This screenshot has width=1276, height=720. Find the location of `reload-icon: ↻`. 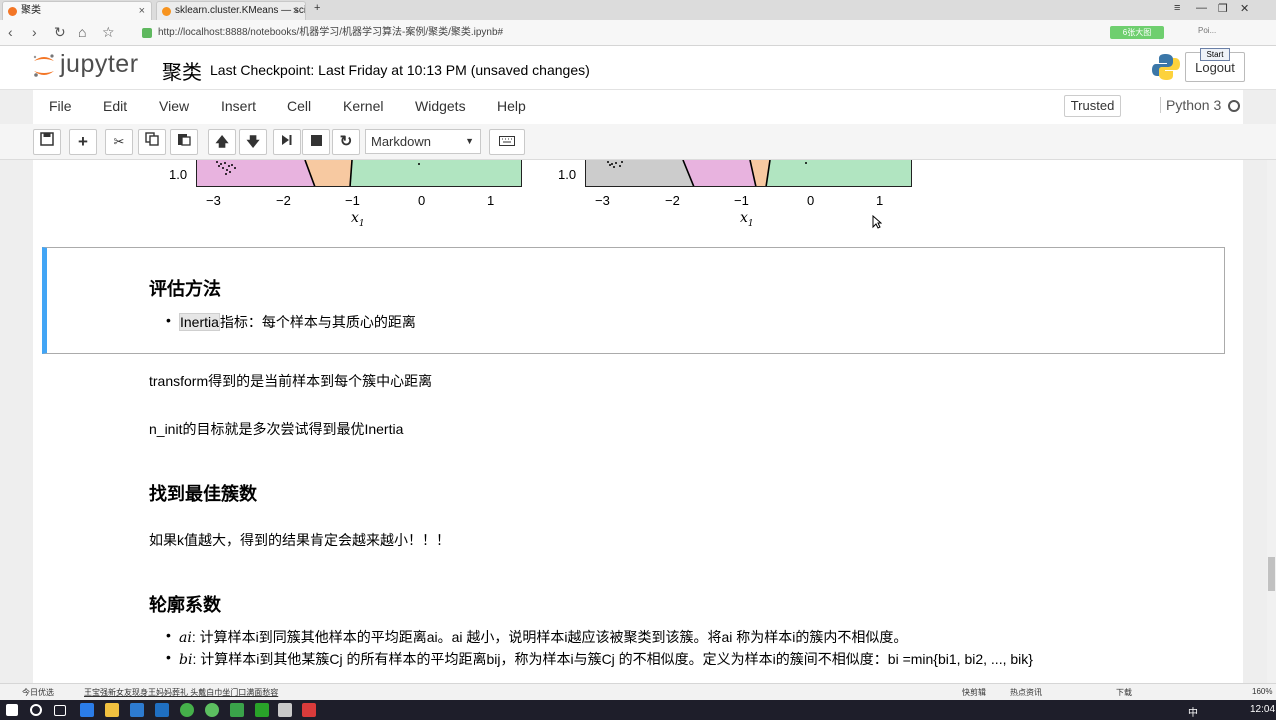

reload-icon: ↻ is located at coordinates (60, 32).